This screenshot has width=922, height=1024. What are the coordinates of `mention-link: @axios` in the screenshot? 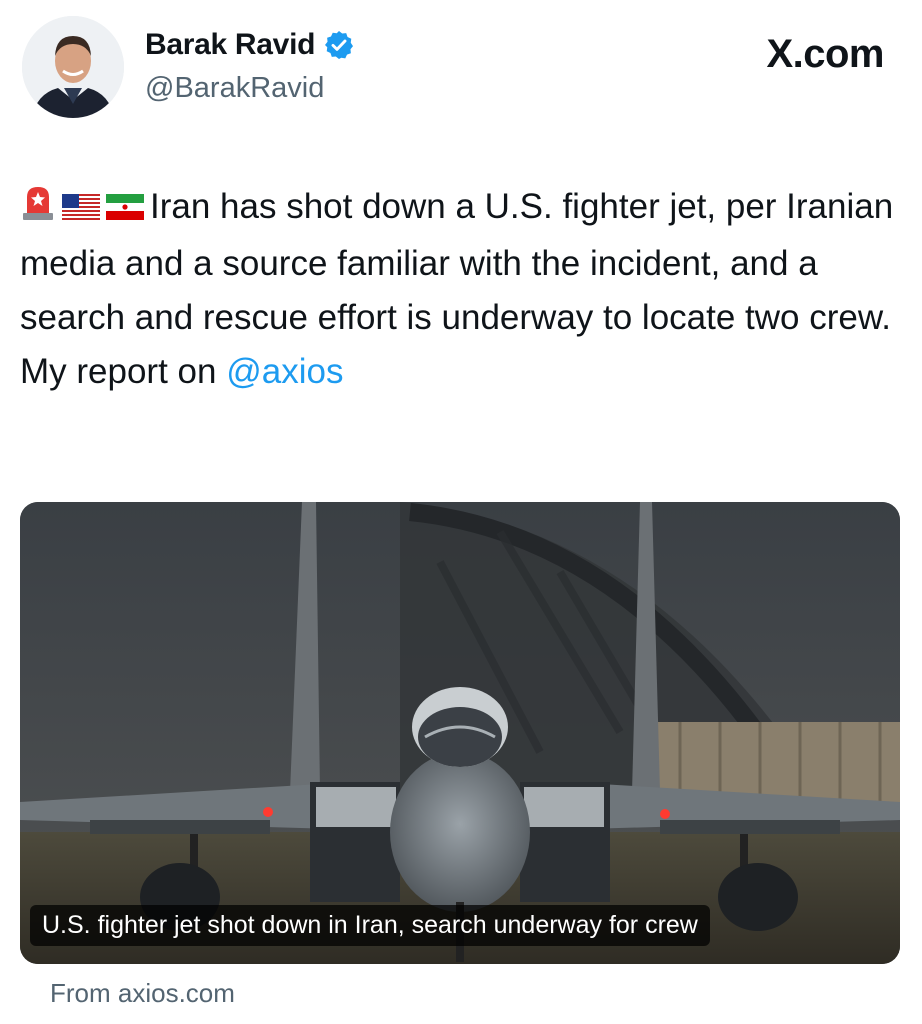 It's located at (284, 371).